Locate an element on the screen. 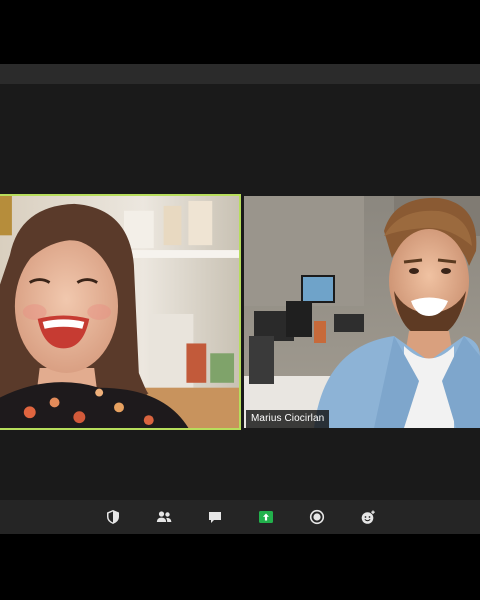 This screenshot has width=480, height=600. share-screen-button is located at coordinates (266, 517).